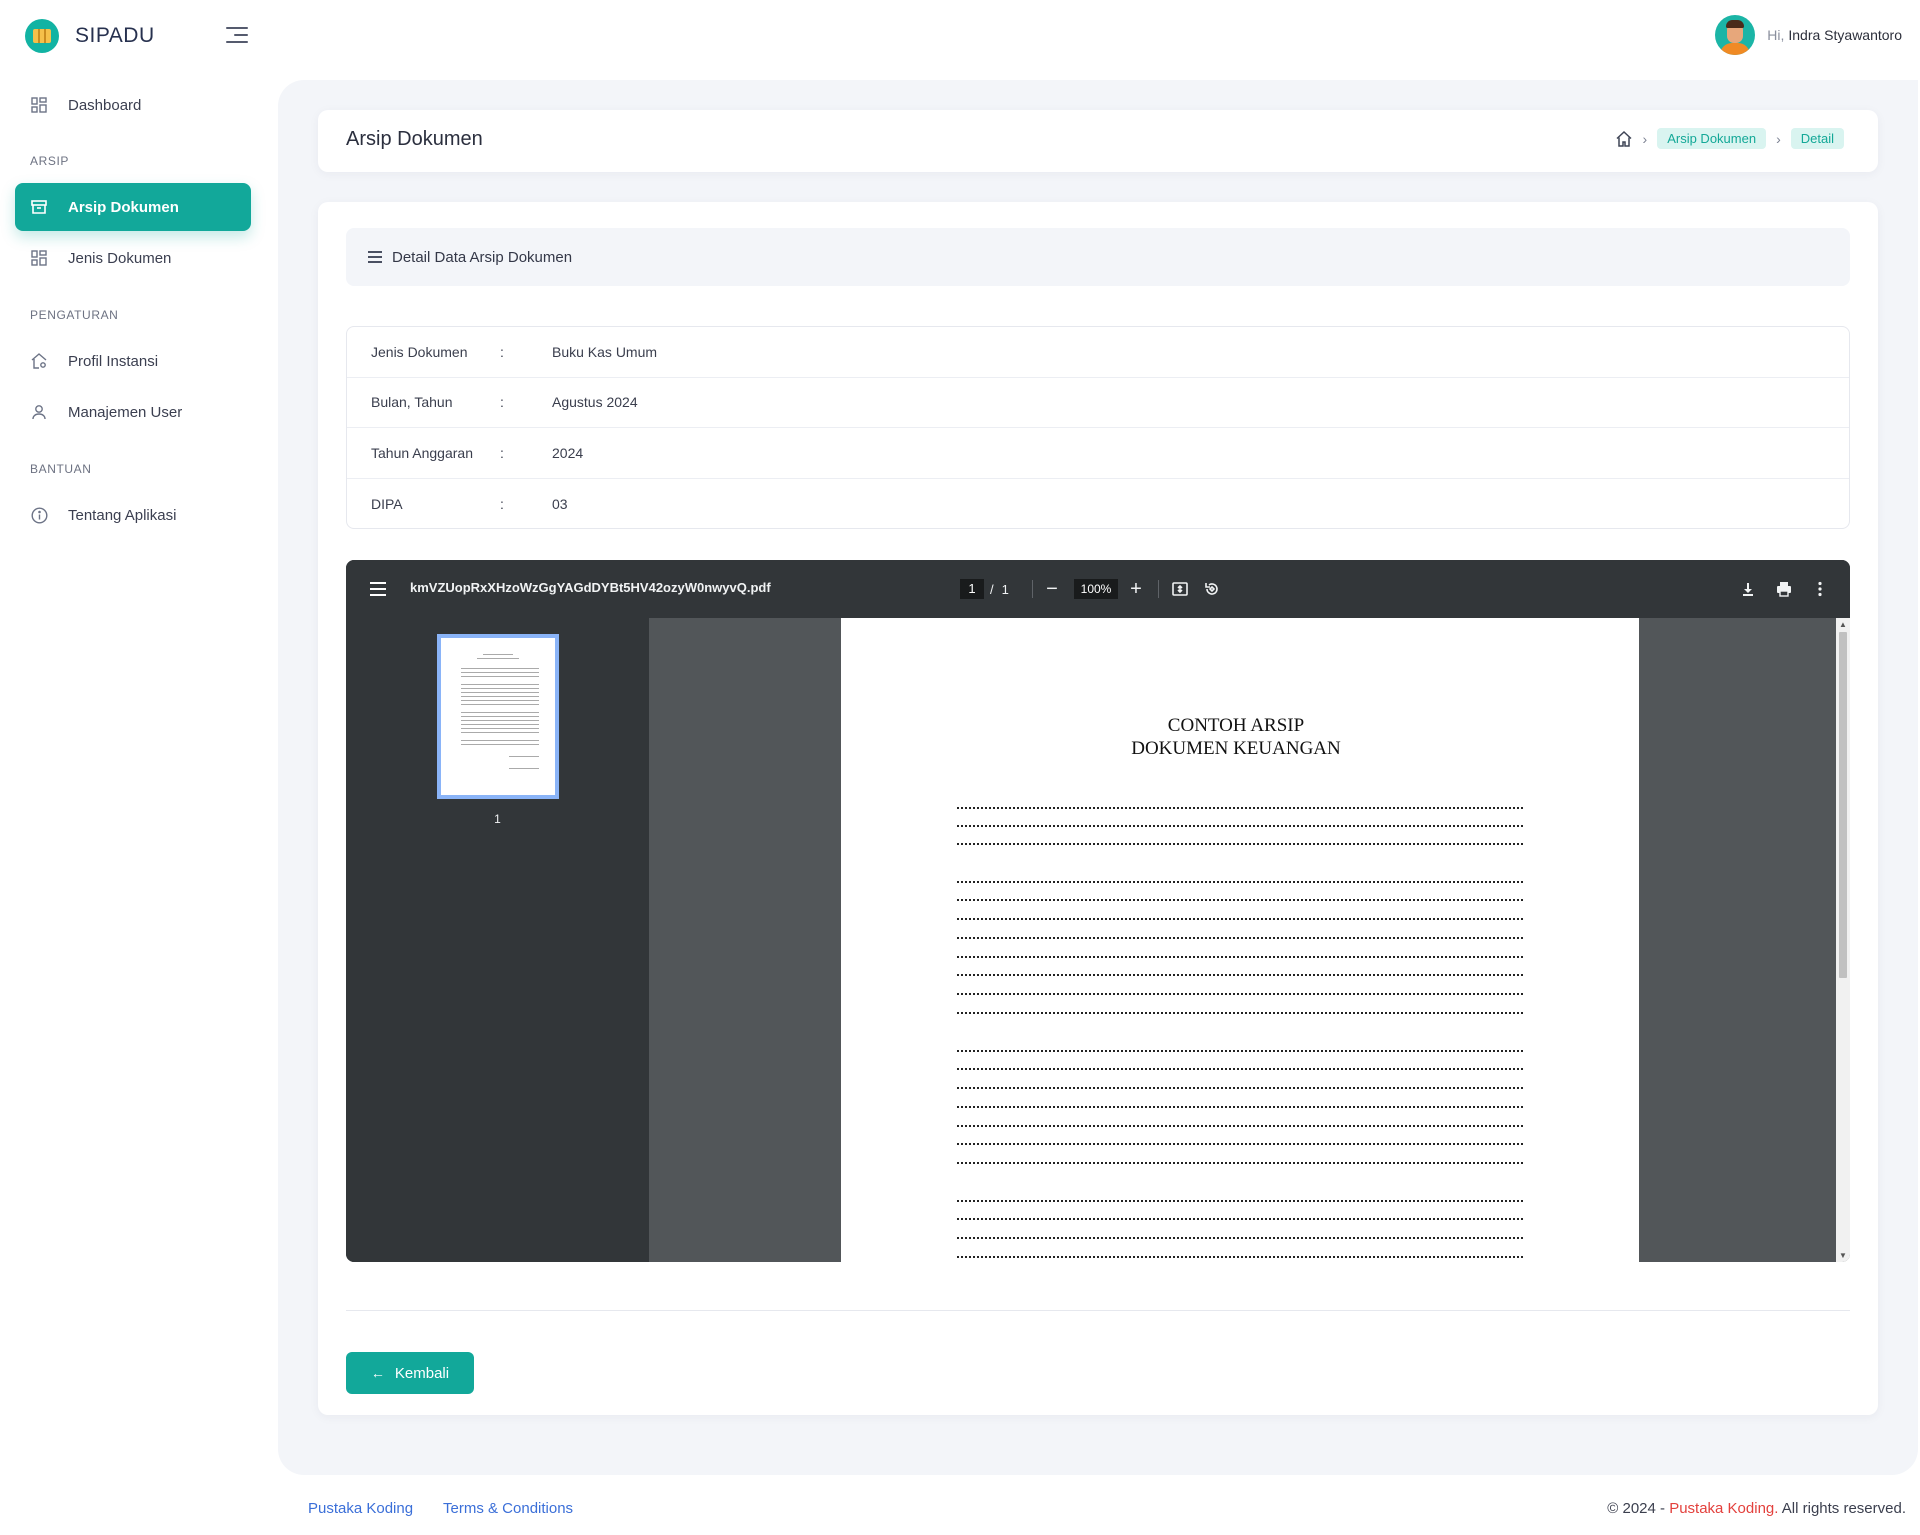 The width and height of the screenshot is (1920, 1535). Describe the element at coordinates (123, 207) in the screenshot. I see `sidebar-item-label: Arsip Dokumen` at that location.